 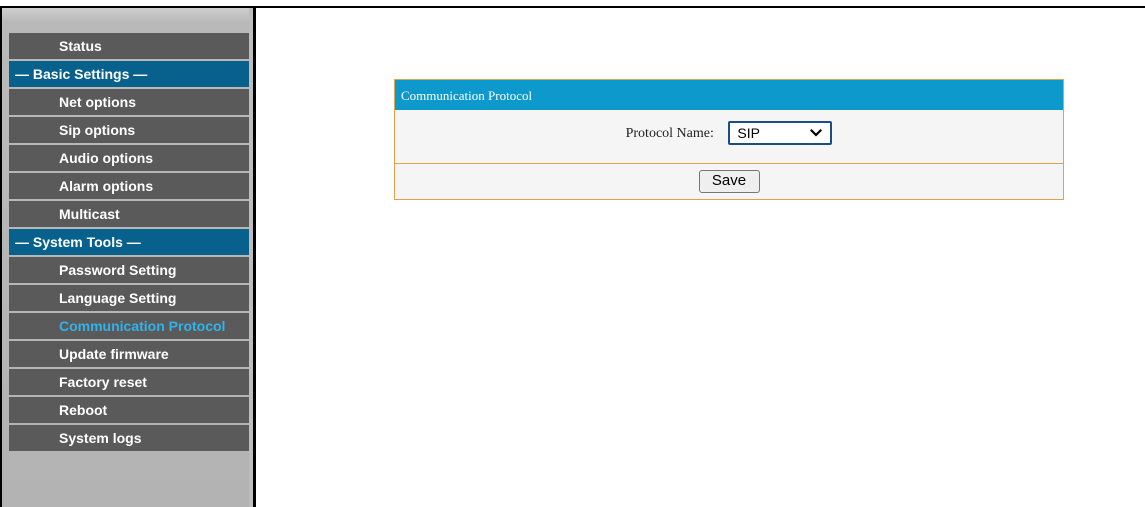 I want to click on chevron-down-icon, so click(x=816, y=132).